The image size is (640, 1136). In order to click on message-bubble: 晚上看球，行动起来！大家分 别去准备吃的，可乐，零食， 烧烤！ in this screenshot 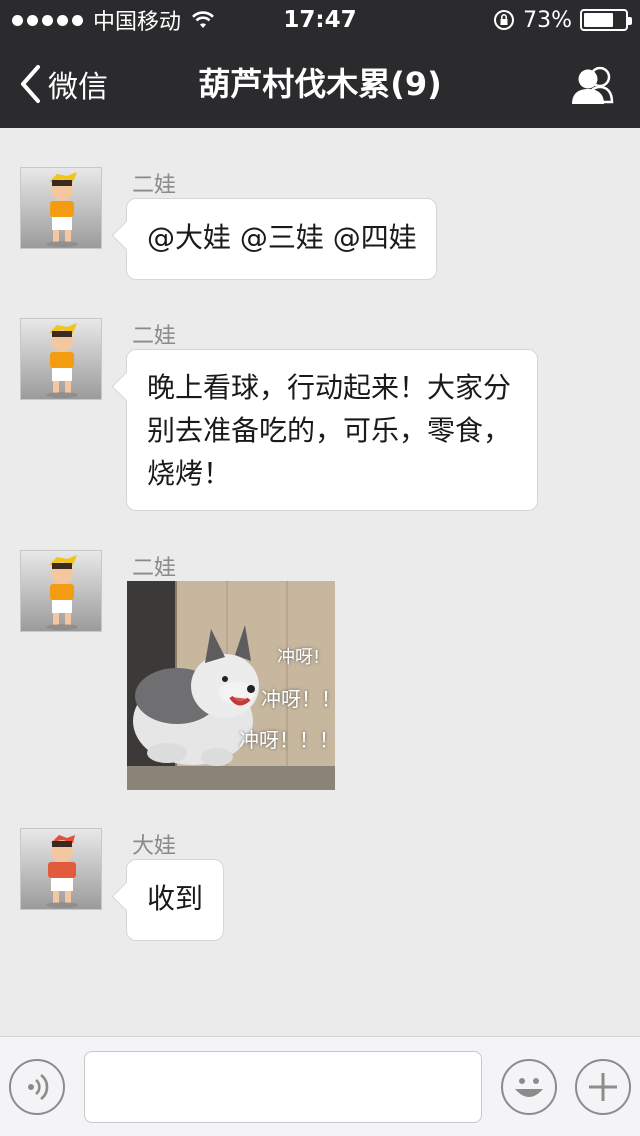, I will do `click(332, 430)`.